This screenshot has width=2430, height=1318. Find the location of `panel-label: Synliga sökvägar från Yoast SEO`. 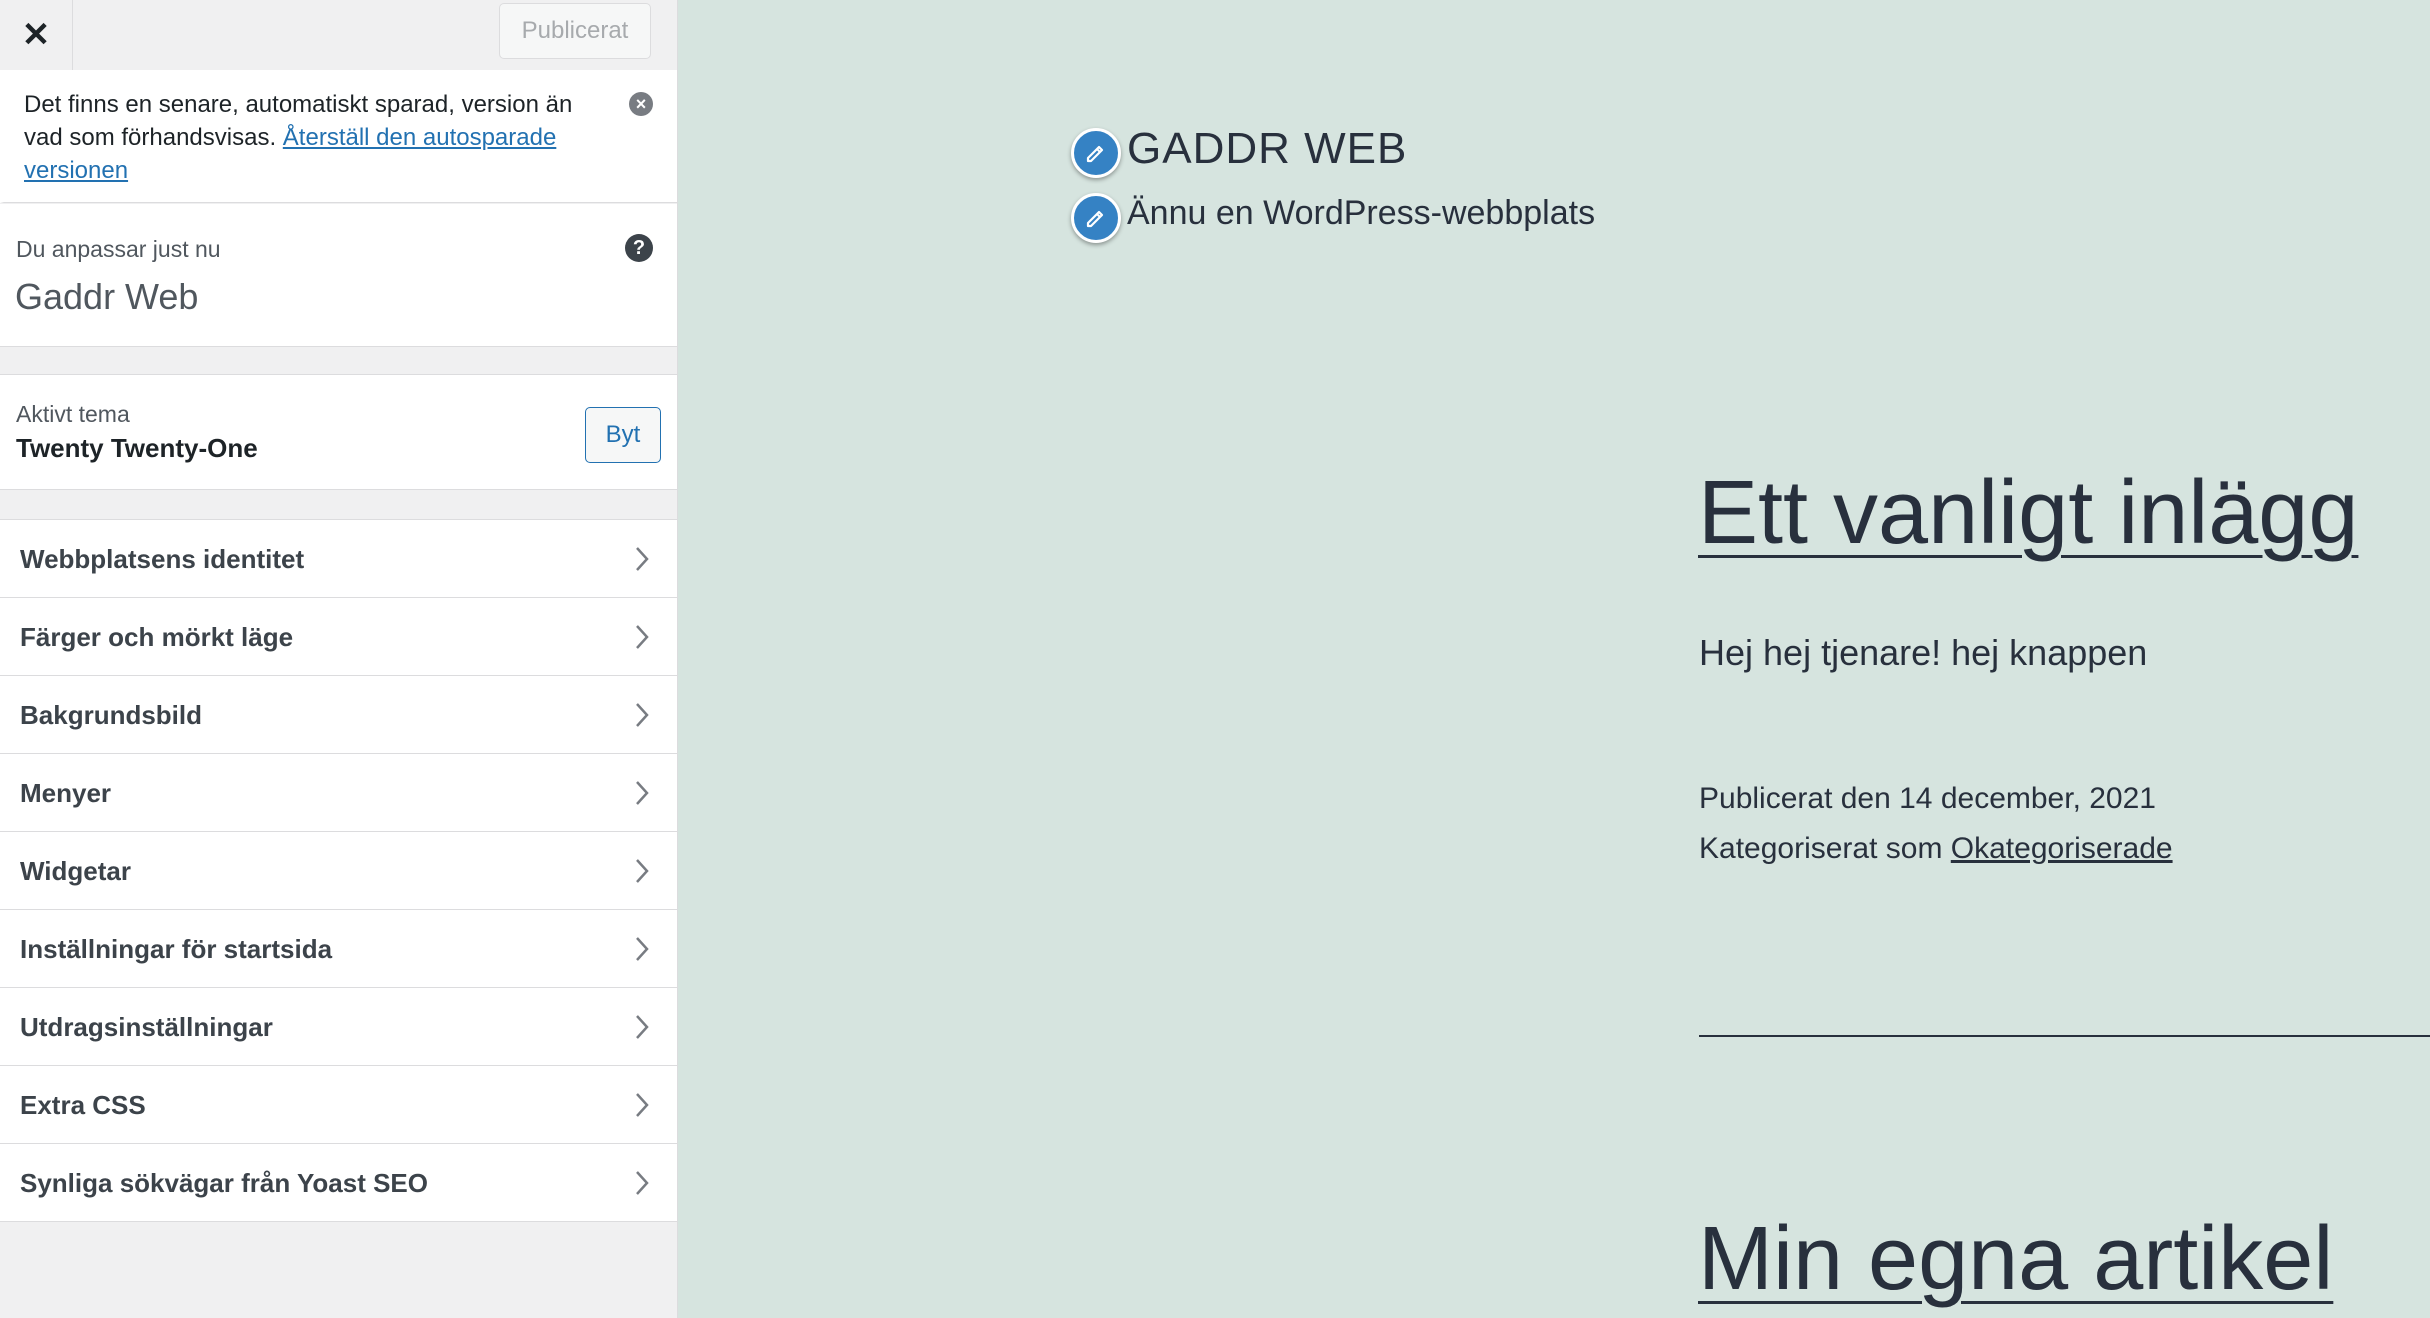

panel-label: Synliga sökvägar från Yoast SEO is located at coordinates (224, 1183).